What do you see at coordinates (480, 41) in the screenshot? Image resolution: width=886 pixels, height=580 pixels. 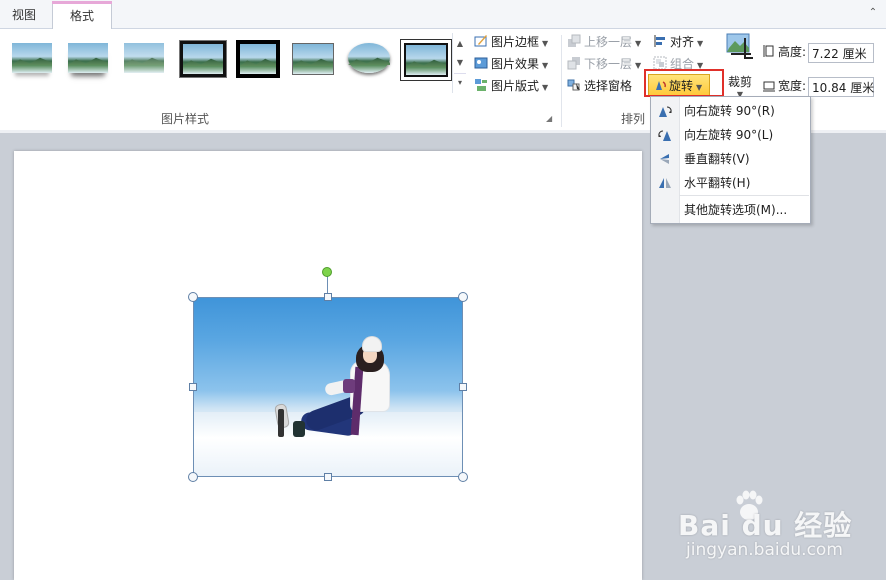 I see `picture-border-icon` at bounding box center [480, 41].